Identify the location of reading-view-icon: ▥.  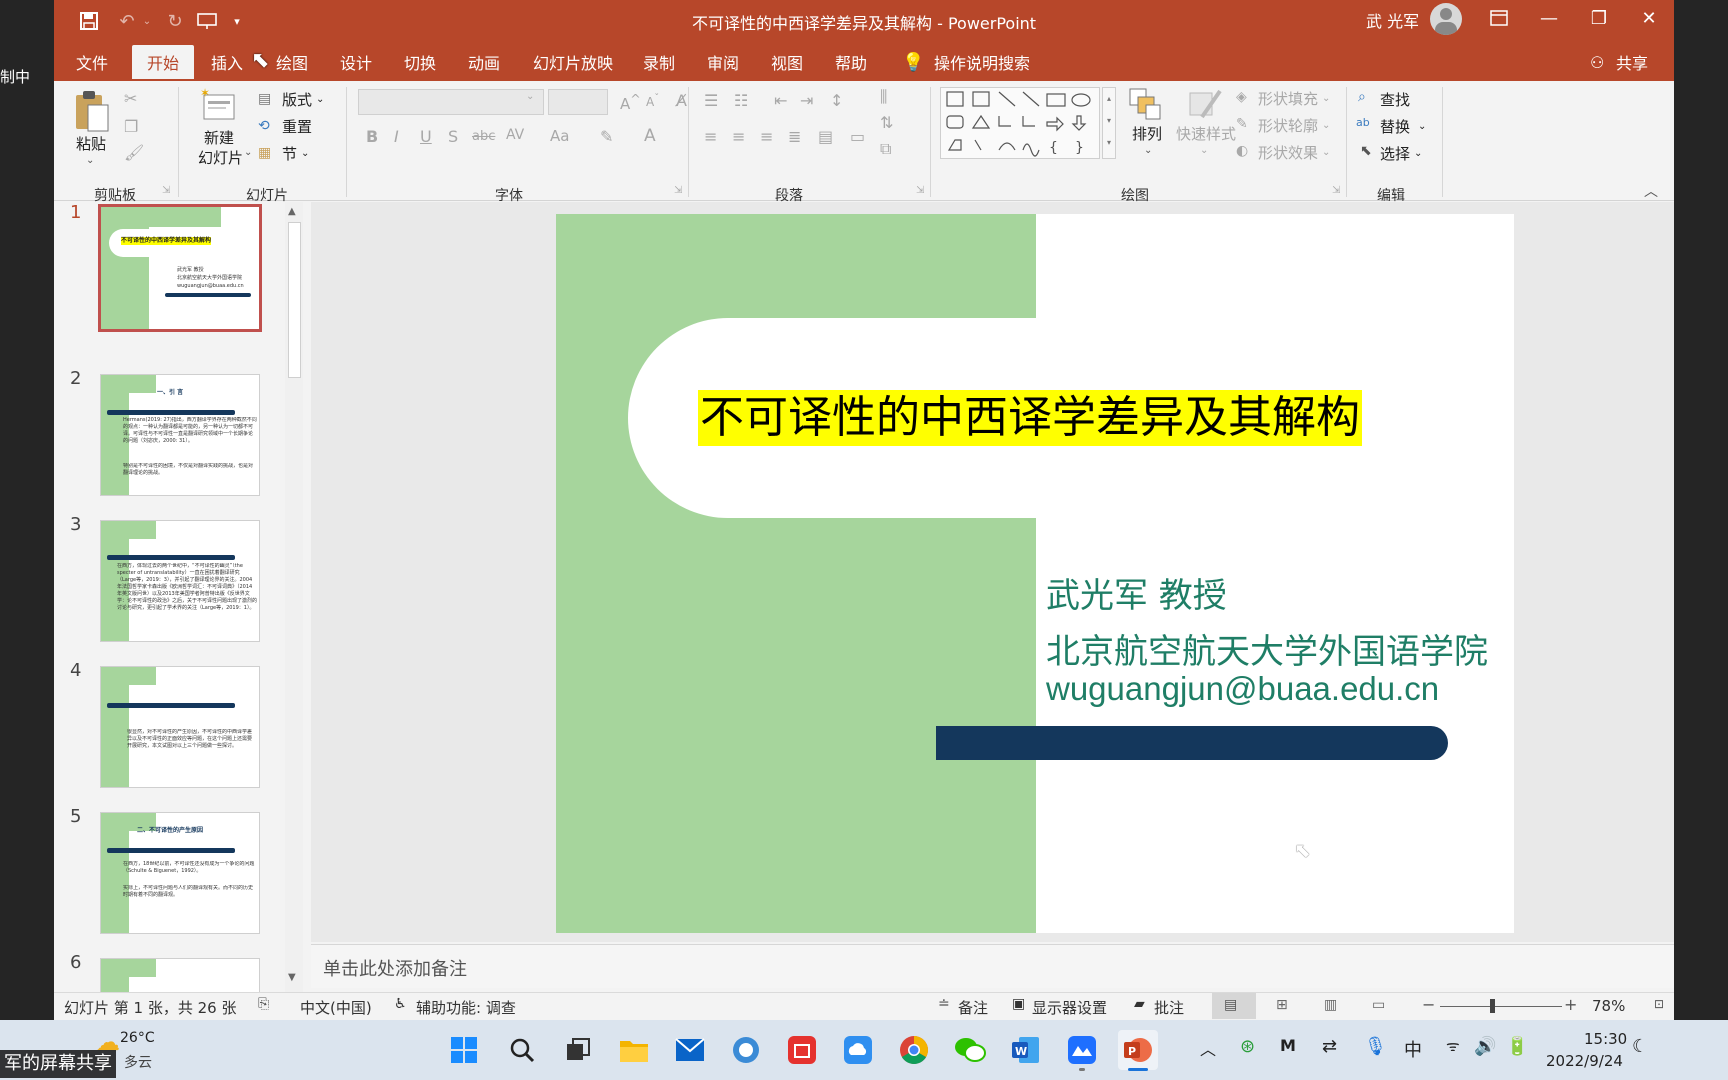
(1330, 1005).